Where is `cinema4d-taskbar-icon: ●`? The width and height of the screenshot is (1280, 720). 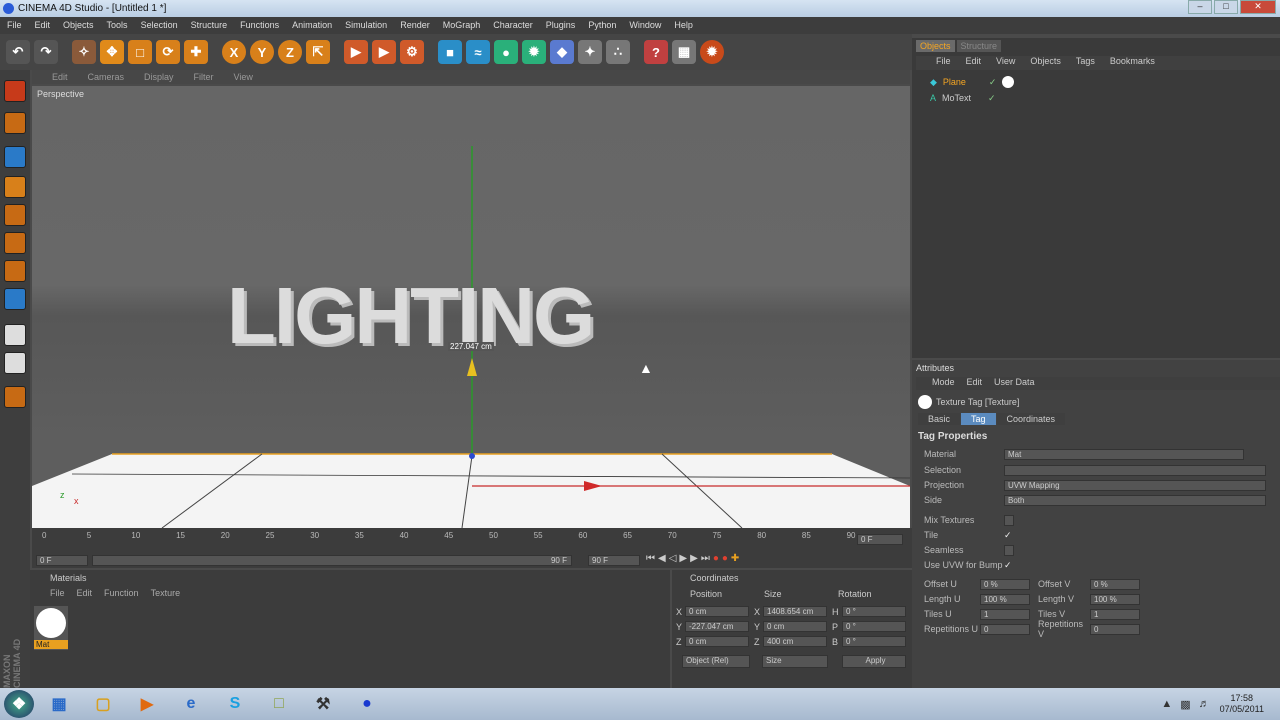
cinema4d-taskbar-icon: ● is located at coordinates (367, 704).